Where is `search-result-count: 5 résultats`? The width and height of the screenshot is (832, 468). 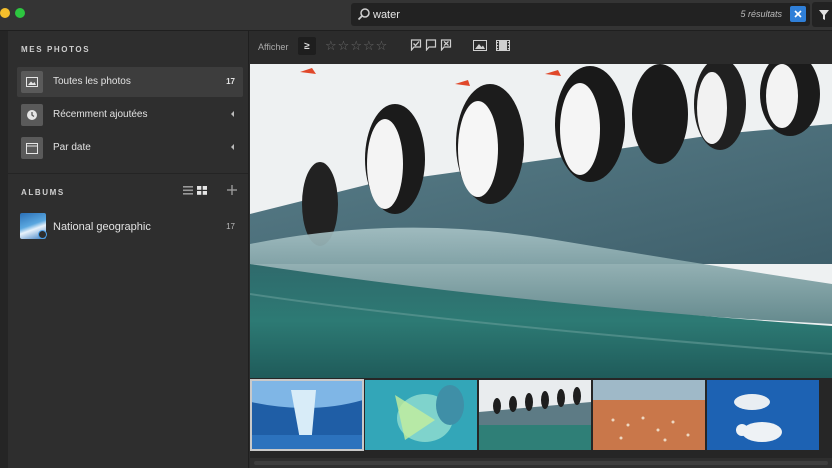
search-result-count: 5 résultats is located at coordinates (761, 14).